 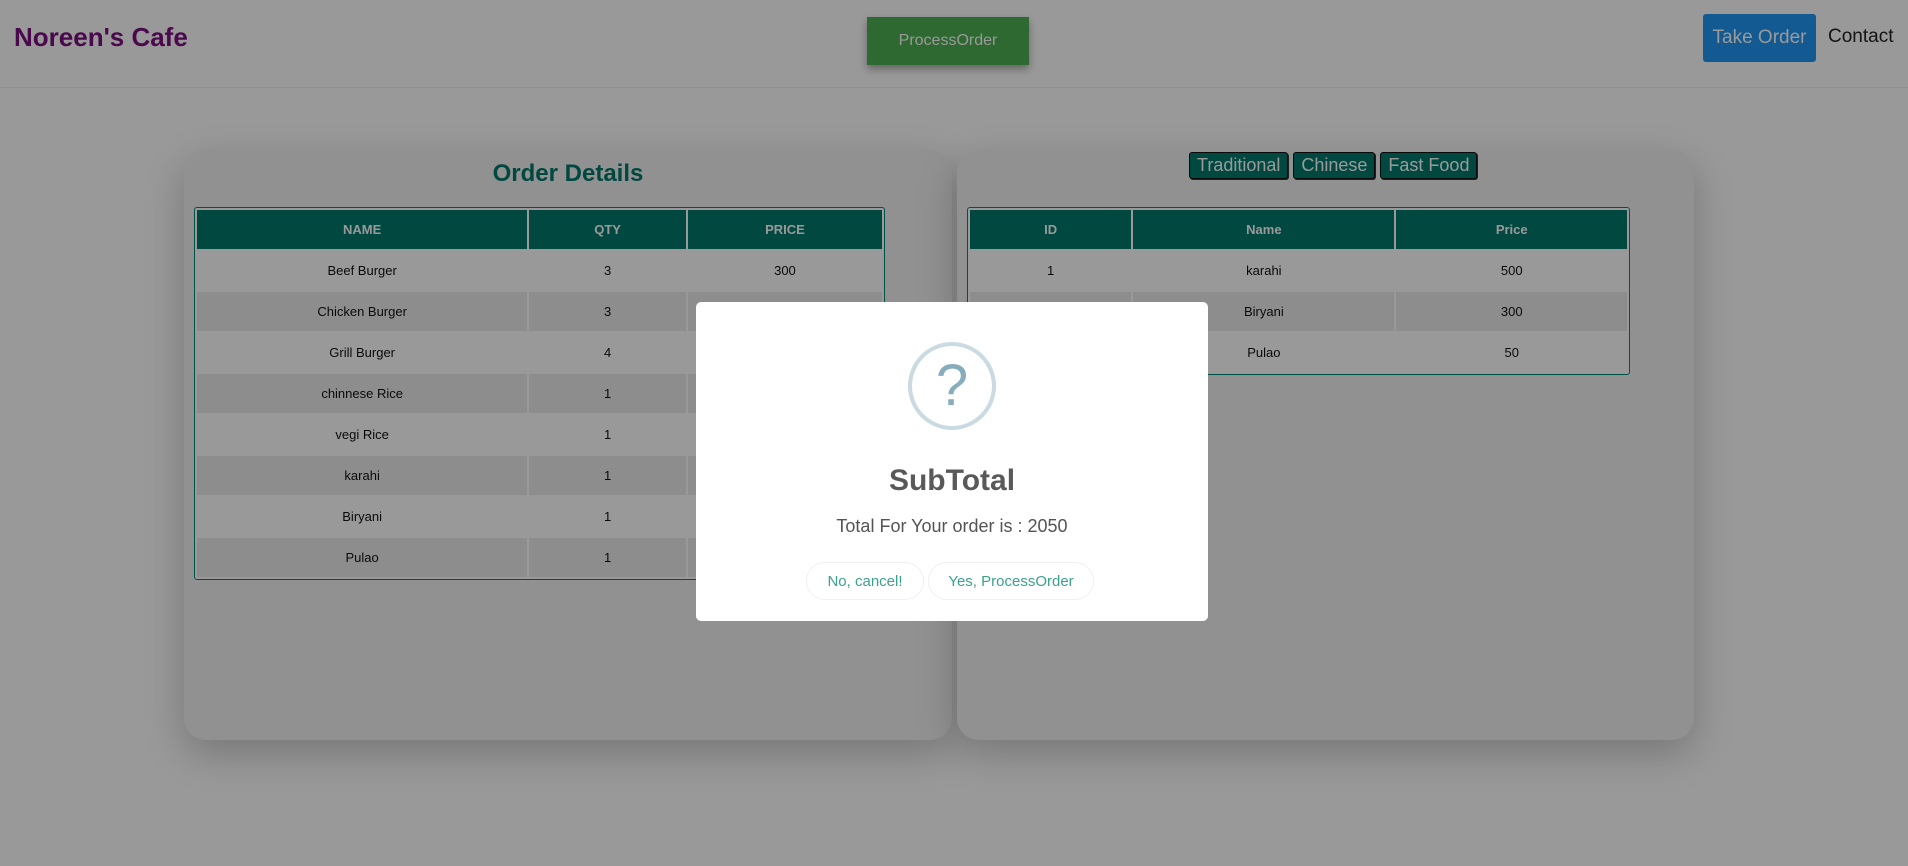 I want to click on confirm-process-order-button: Yes, ProcessOrder, so click(x=1011, y=581).